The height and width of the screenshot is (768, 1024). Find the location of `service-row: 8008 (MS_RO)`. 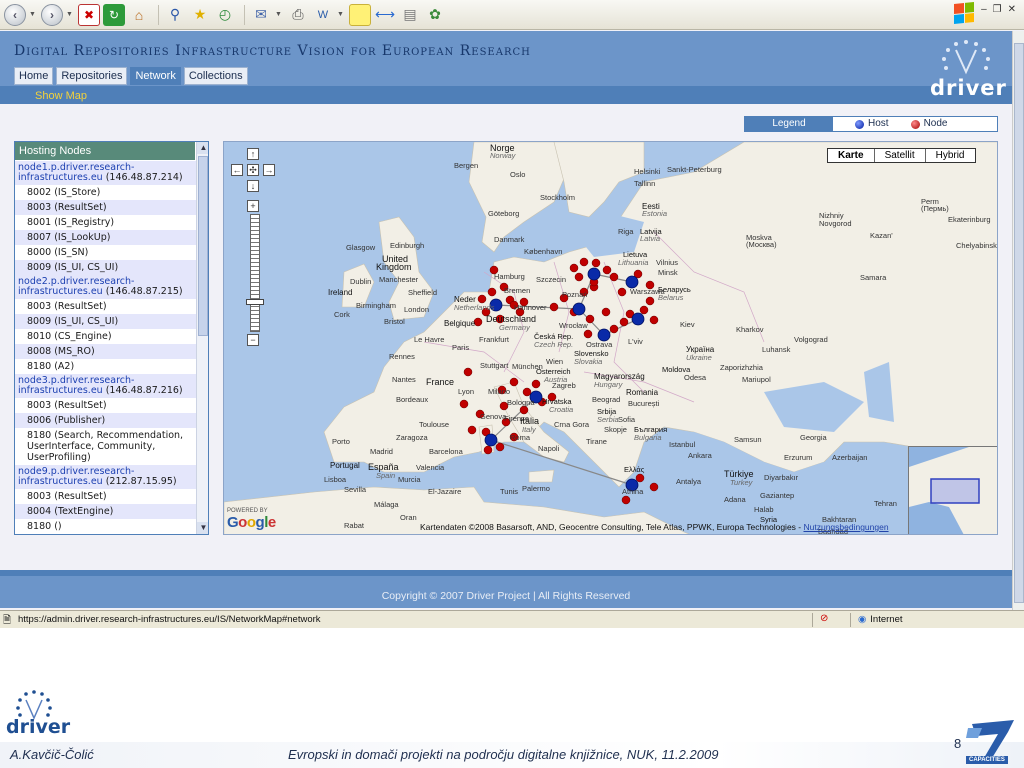

service-row: 8008 (MS_RO) is located at coordinates (105, 351).